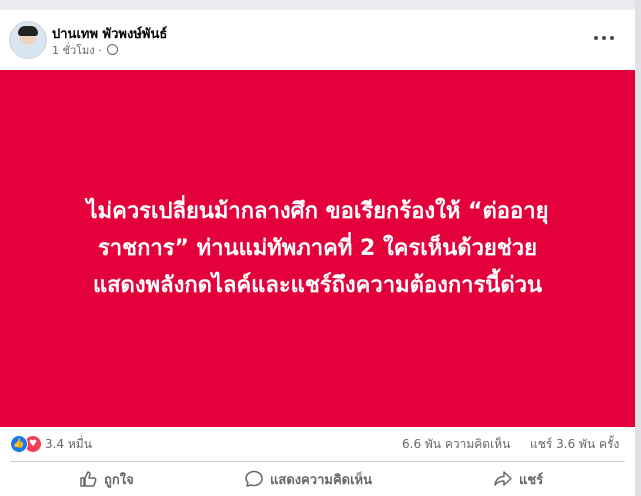 This screenshot has width=641, height=496. Describe the element at coordinates (574, 444) in the screenshot. I see `share-count: แชร์ 3.6 พัน ครั้ง` at that location.